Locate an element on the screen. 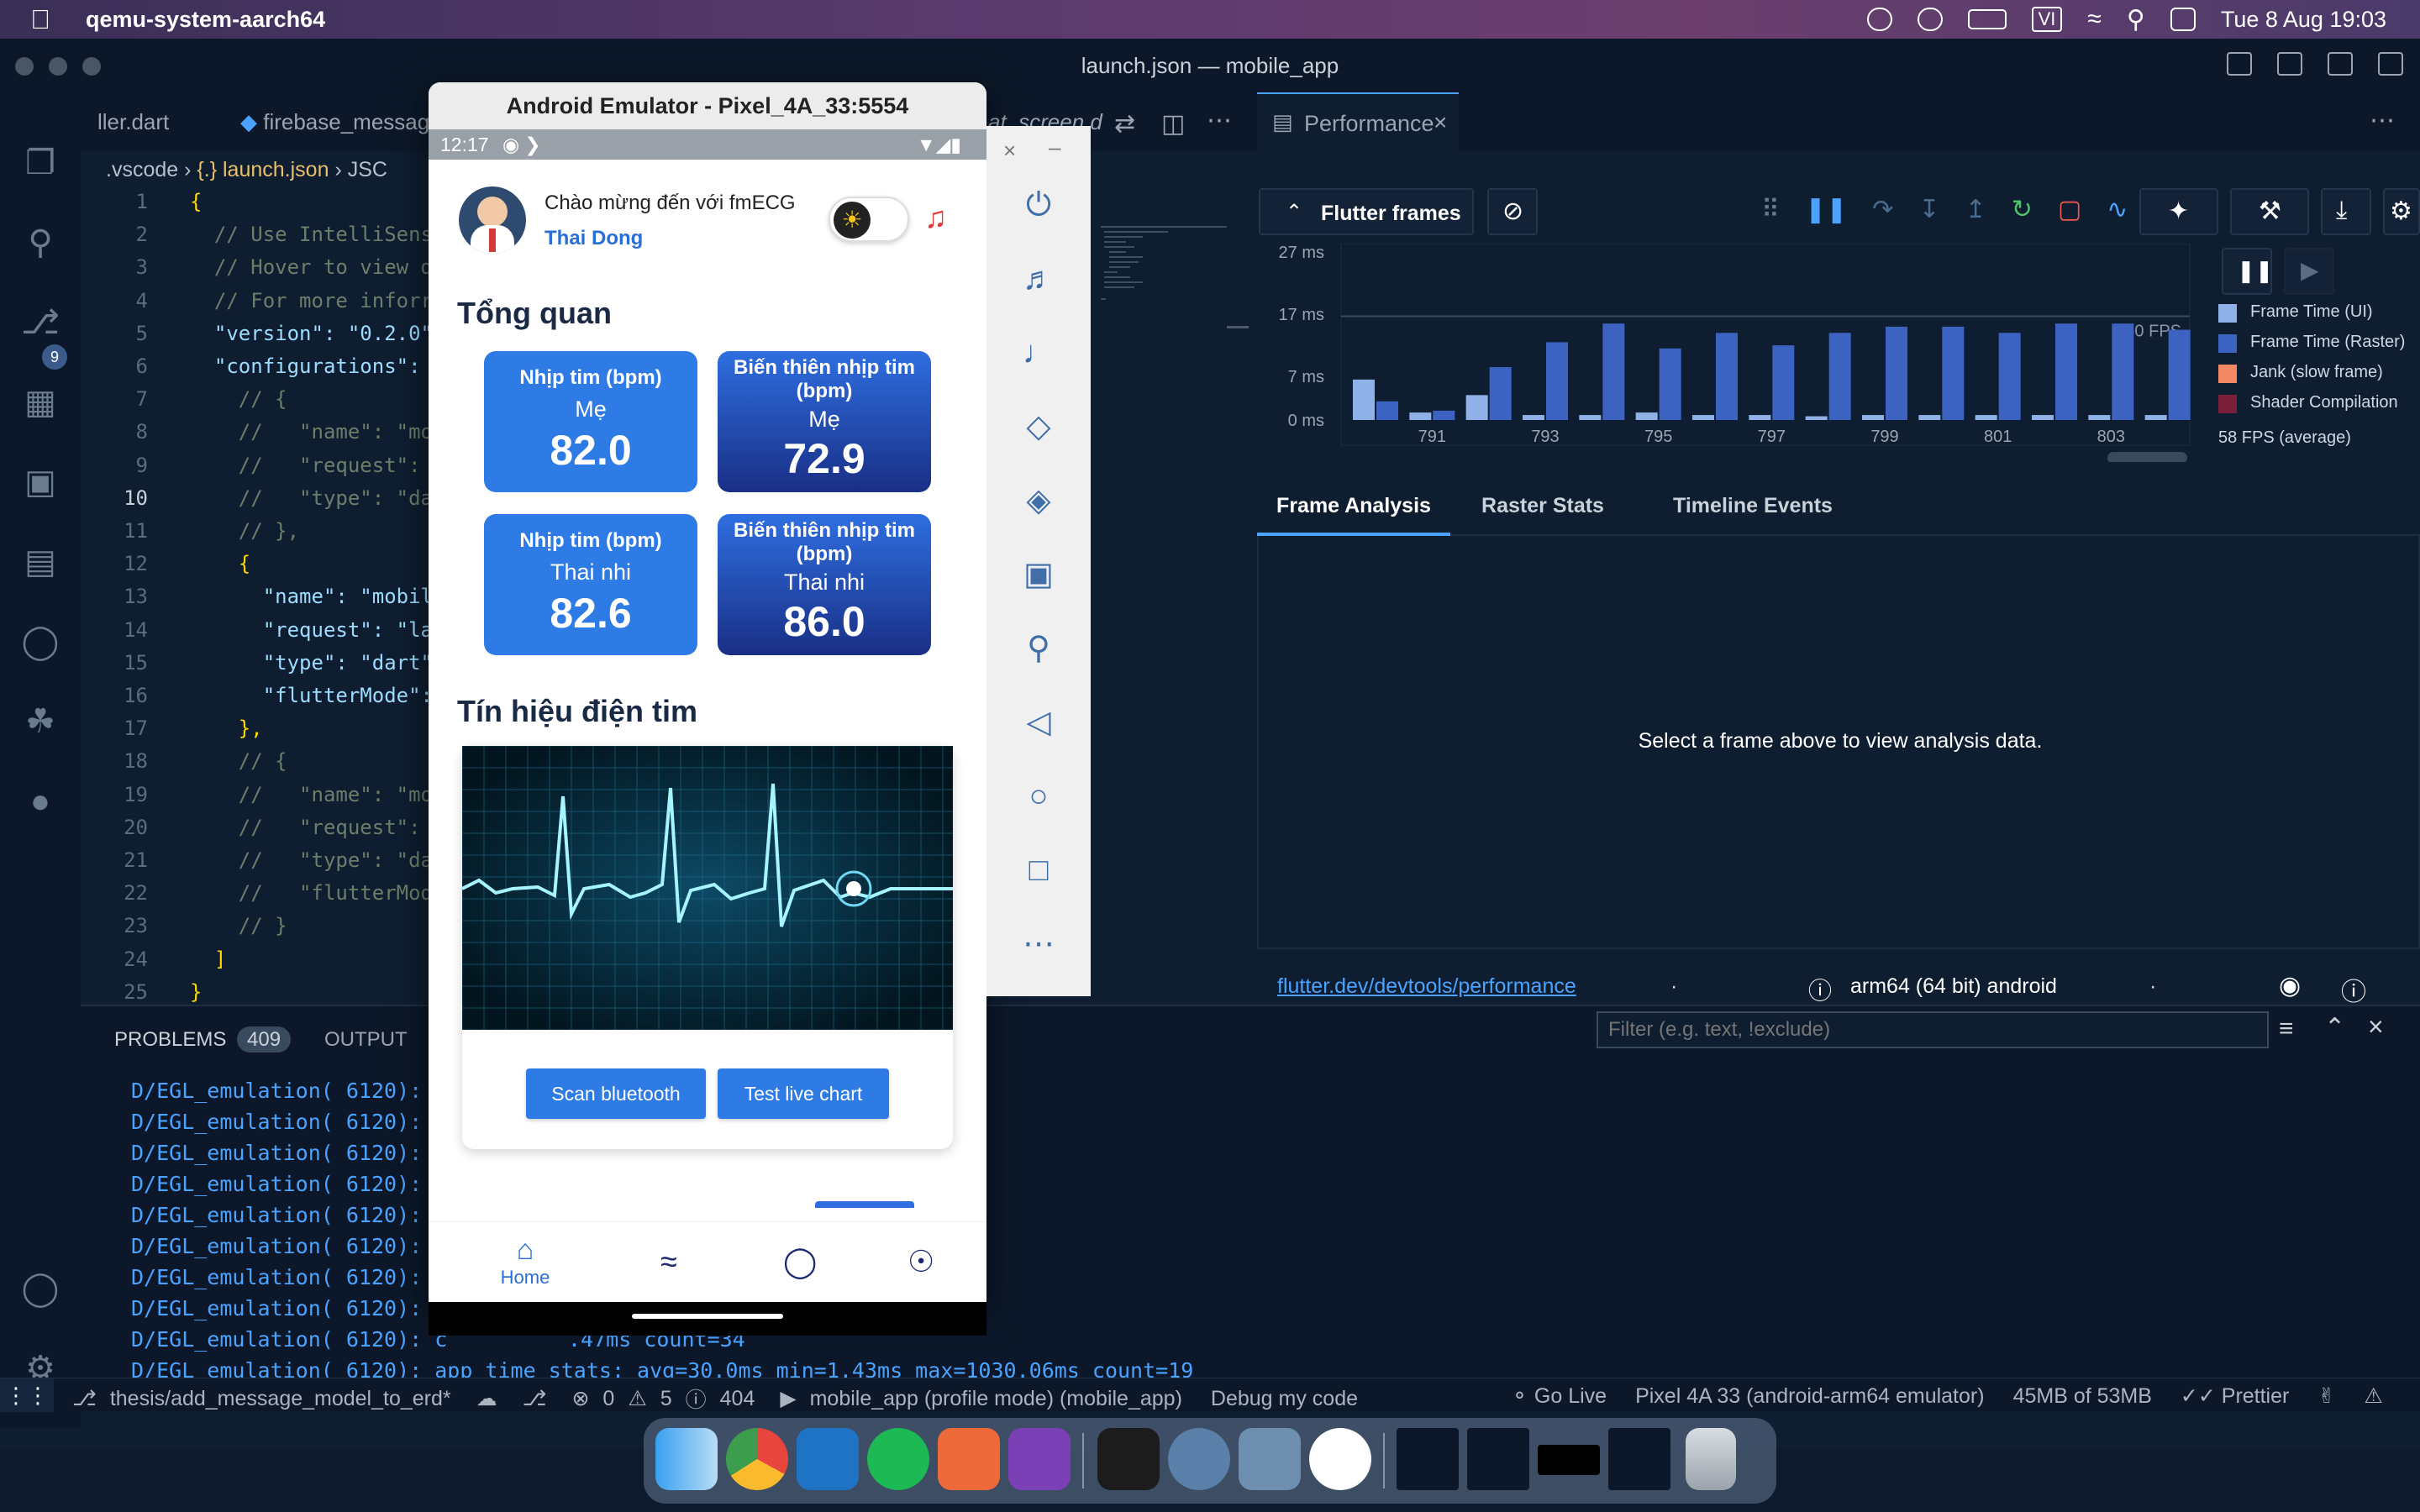 The image size is (2420, 1512). code-line: "flutterMode": is located at coordinates (311, 695).